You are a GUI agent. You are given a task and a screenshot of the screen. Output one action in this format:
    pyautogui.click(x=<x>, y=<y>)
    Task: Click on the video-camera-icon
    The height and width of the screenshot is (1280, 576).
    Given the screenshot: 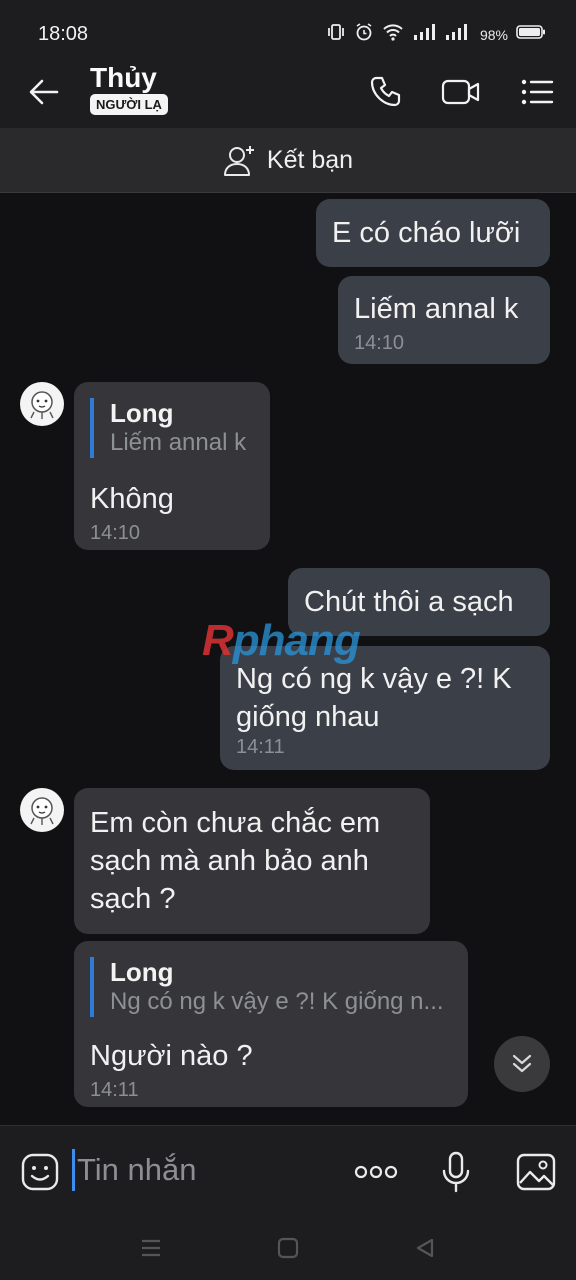 What is the action you would take?
    pyautogui.click(x=460, y=92)
    